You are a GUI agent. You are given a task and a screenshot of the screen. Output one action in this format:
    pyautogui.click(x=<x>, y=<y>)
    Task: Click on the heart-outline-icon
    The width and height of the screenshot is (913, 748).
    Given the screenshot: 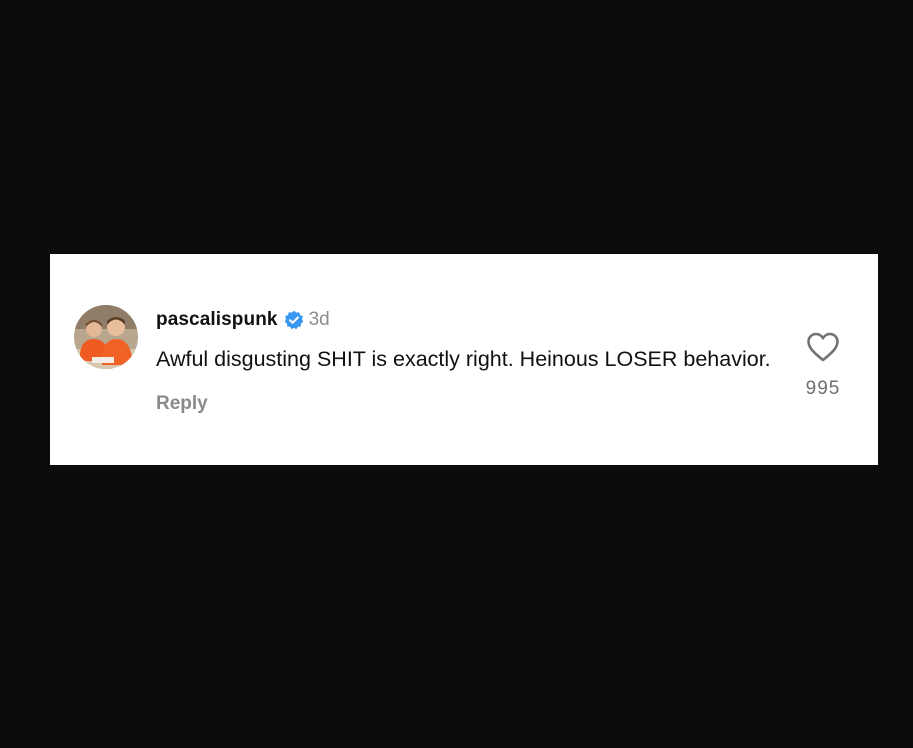 What is the action you would take?
    pyautogui.click(x=823, y=347)
    